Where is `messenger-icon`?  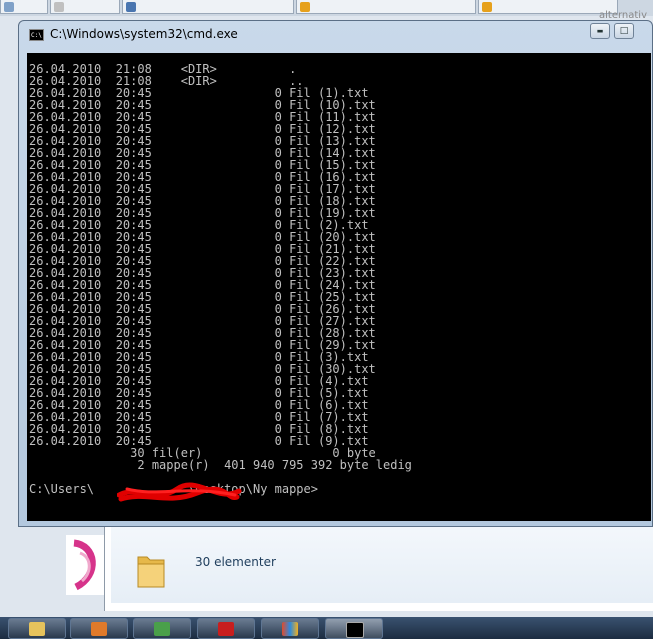
messenger-icon is located at coordinates (162, 629).